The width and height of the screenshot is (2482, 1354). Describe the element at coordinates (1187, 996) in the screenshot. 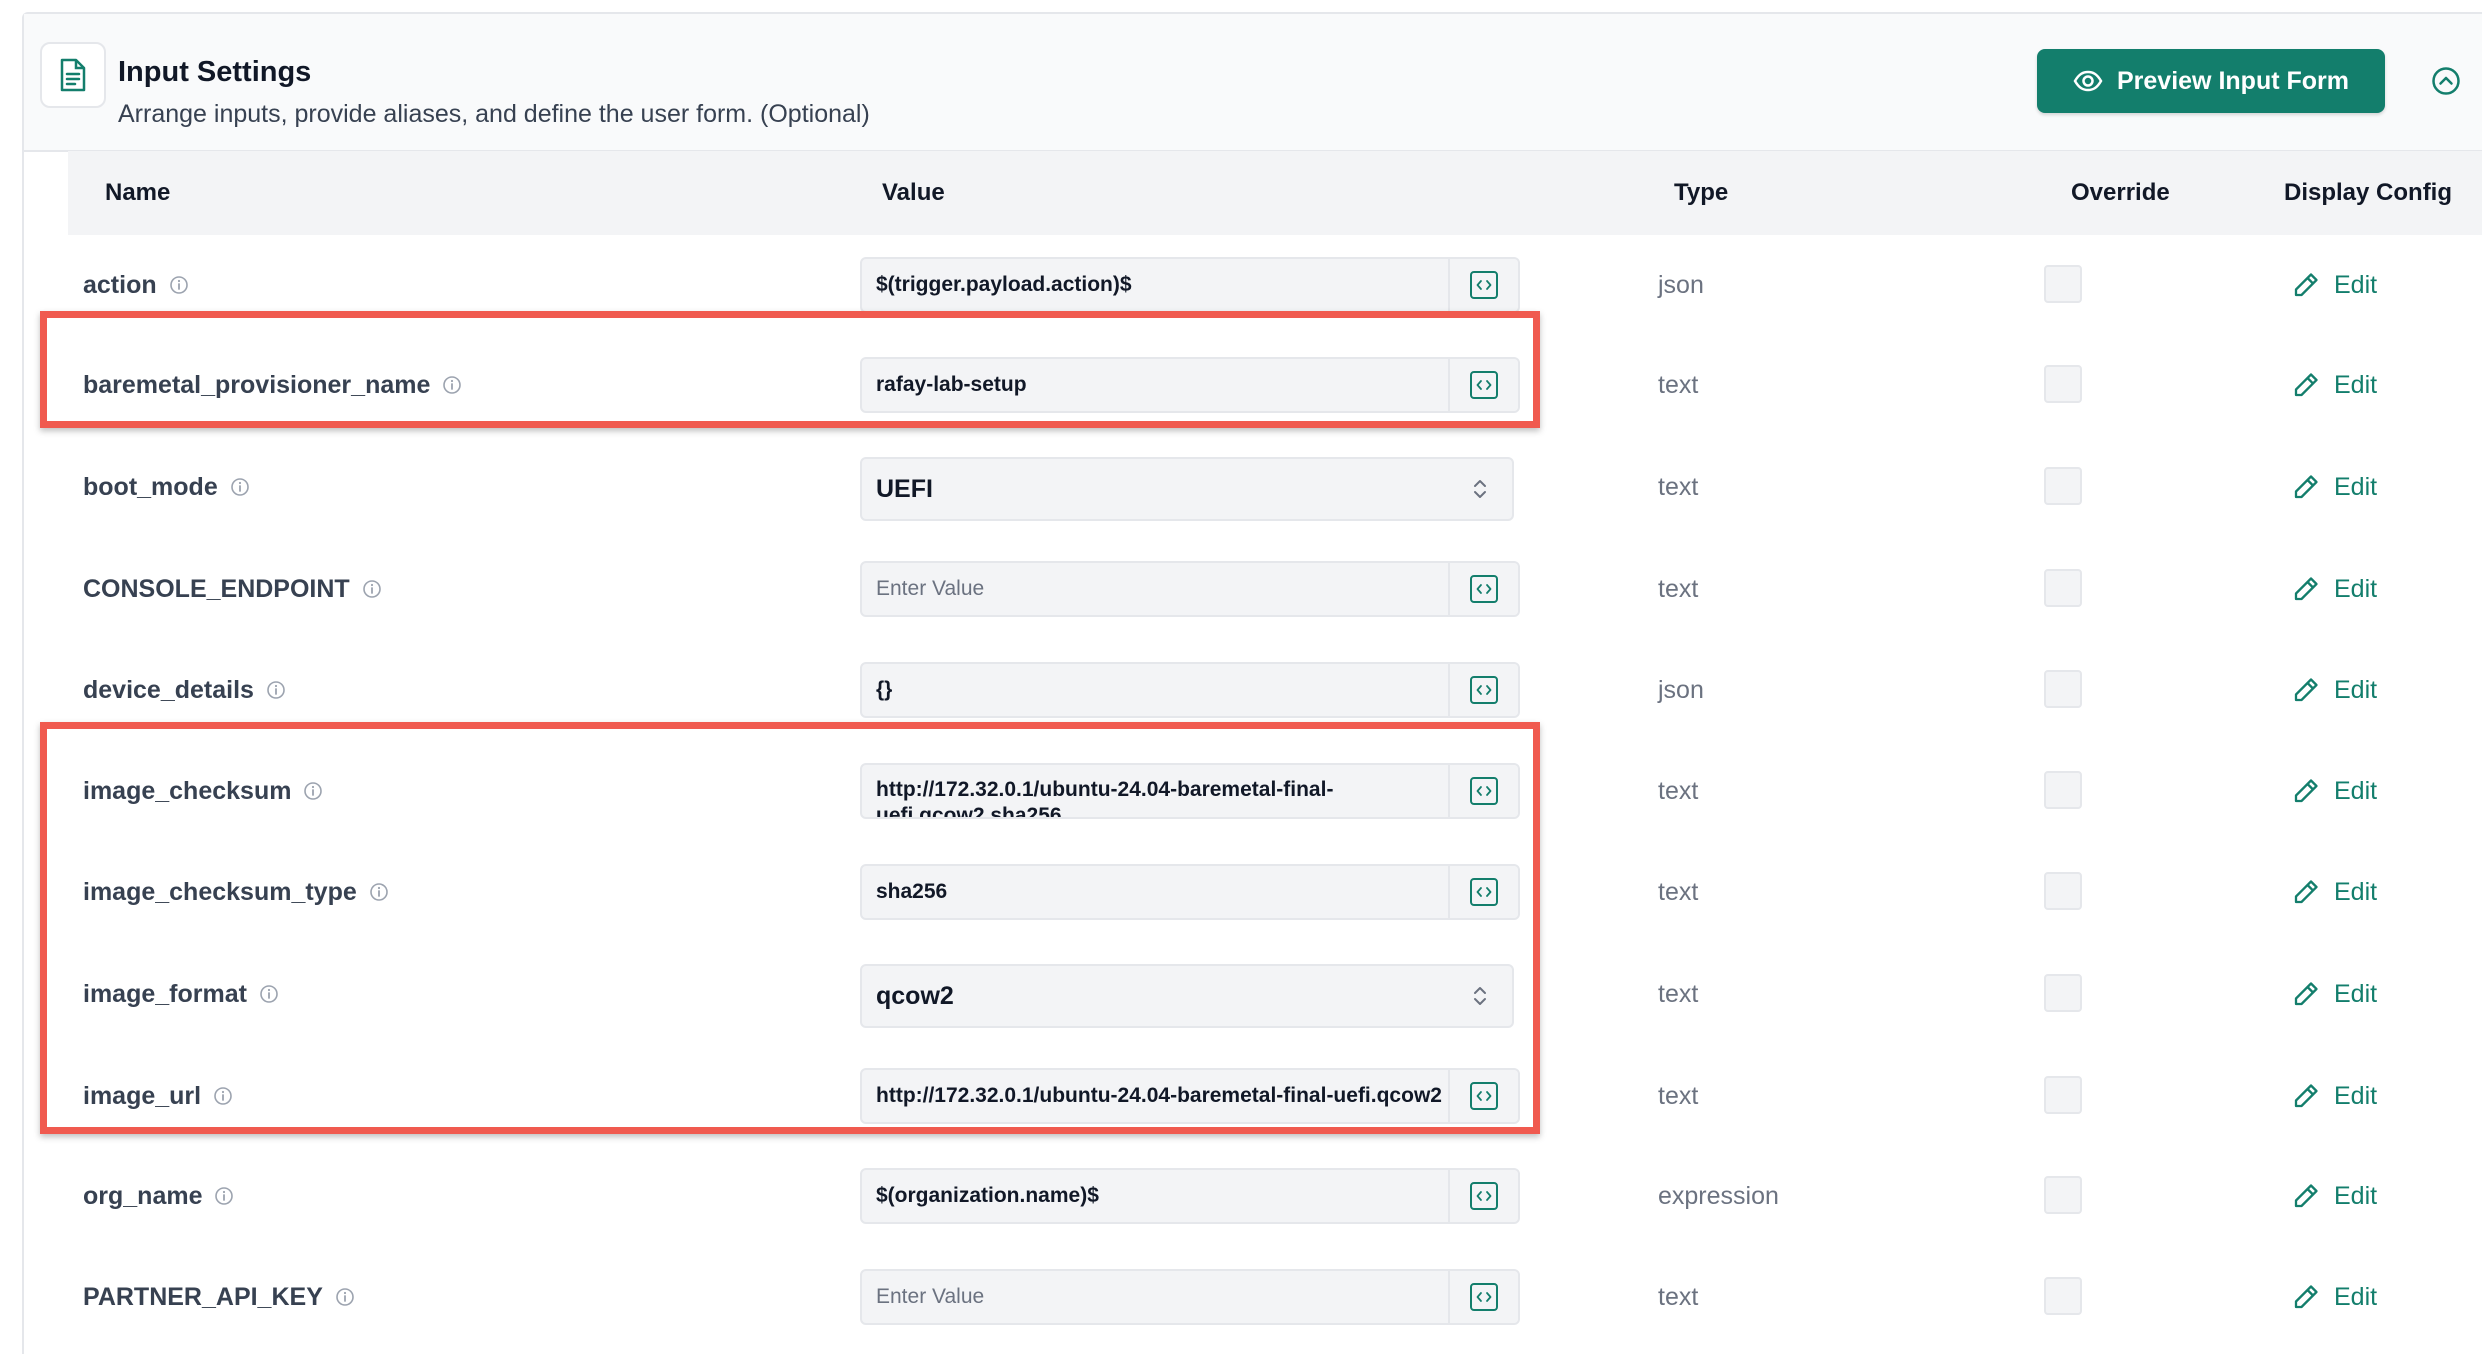

I see `value-select: qcow2` at that location.